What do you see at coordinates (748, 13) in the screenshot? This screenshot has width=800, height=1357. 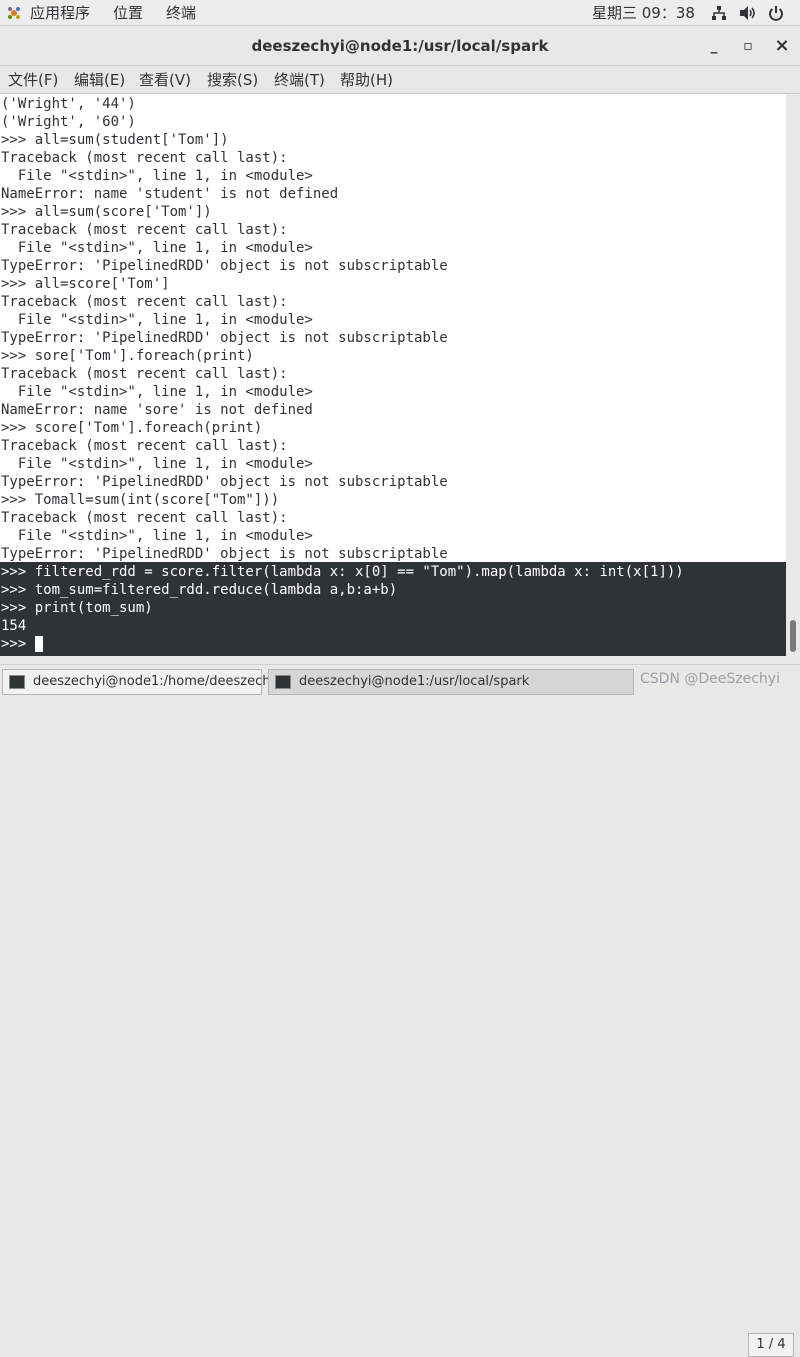 I see `volume-icon` at bounding box center [748, 13].